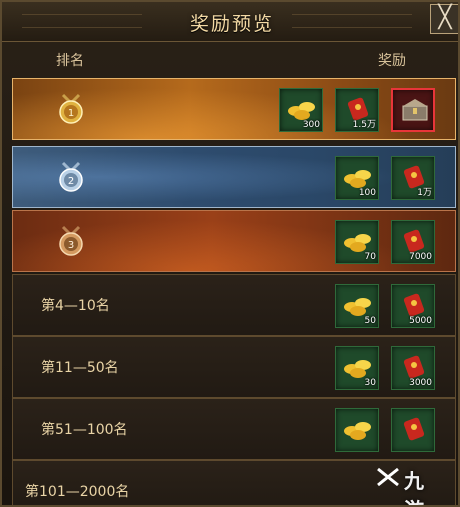  What do you see at coordinates (414, 487) in the screenshot?
I see `watermark-text: 九游` at bounding box center [414, 487].